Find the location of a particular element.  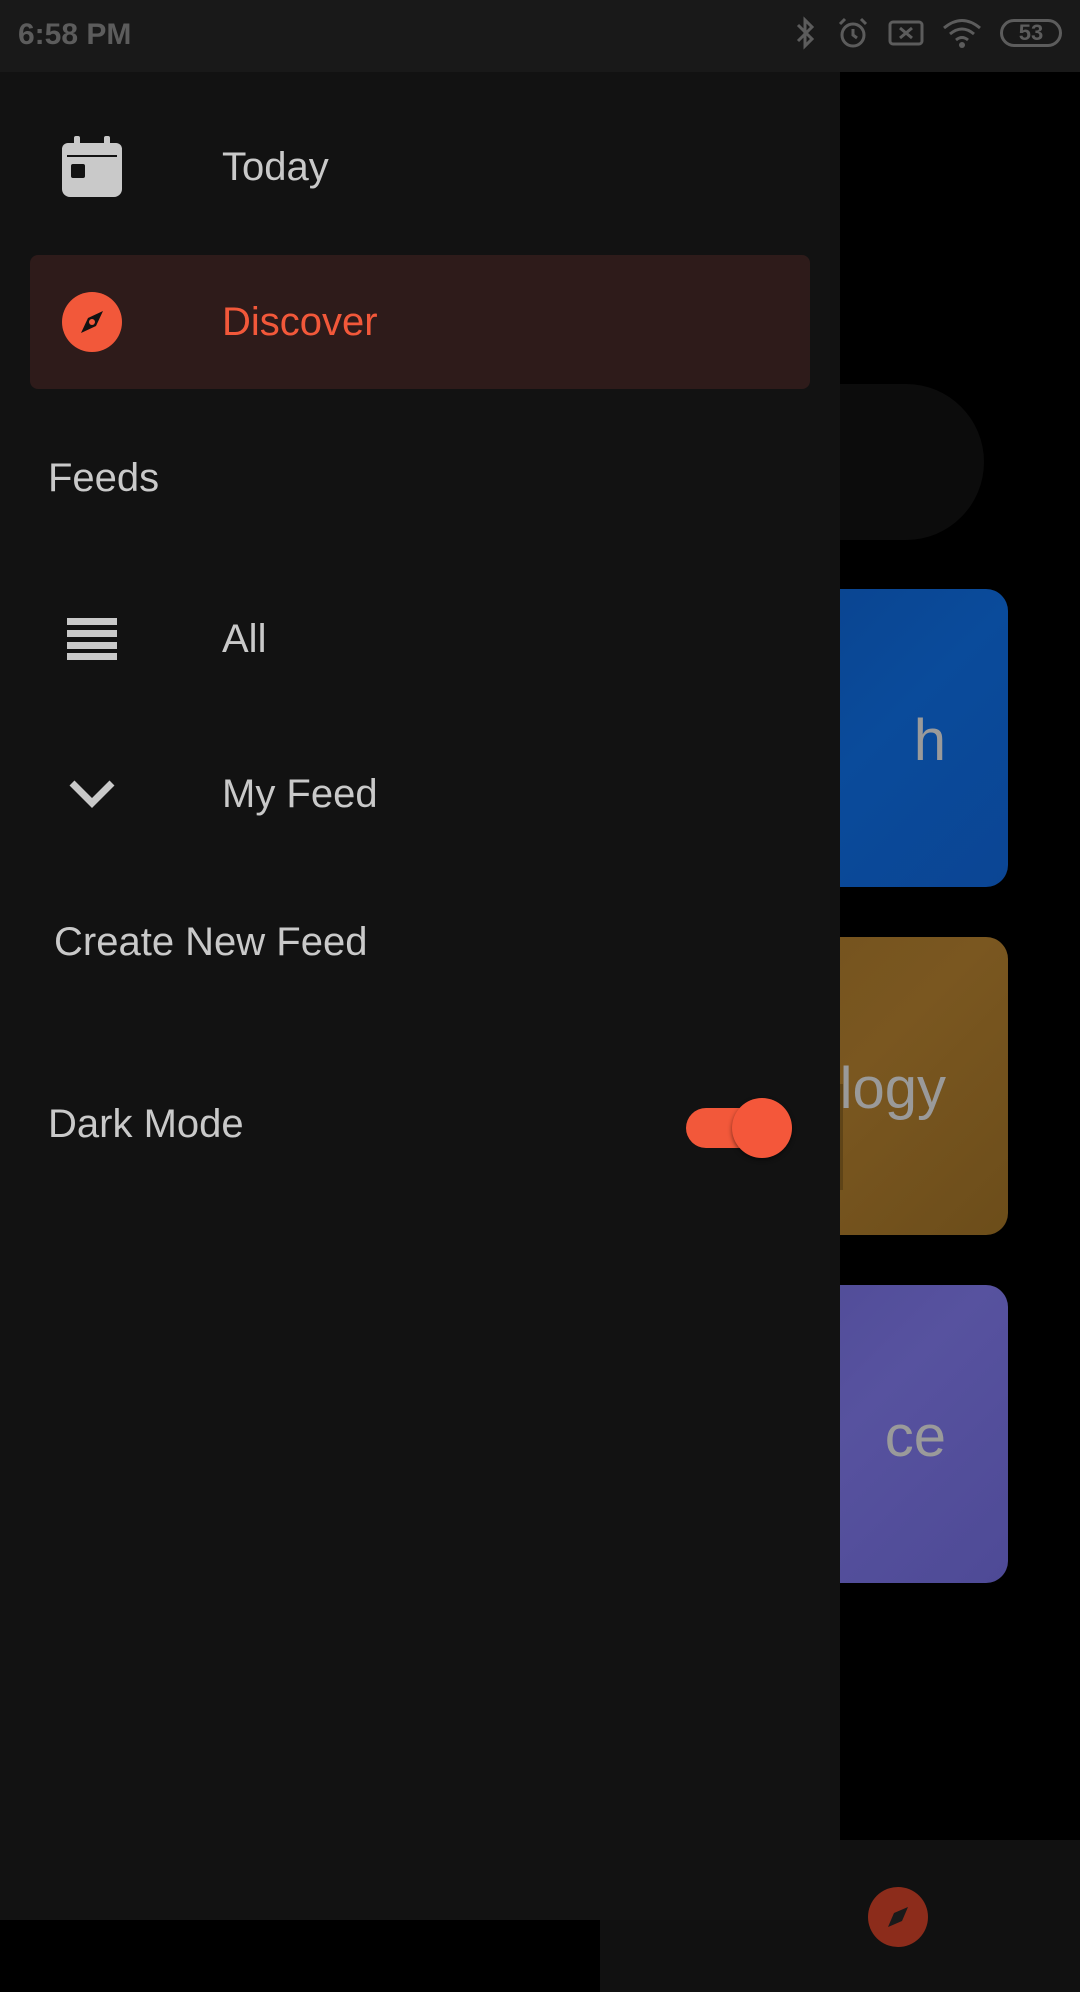

nav-item-label: My Feed is located at coordinates (300, 793).